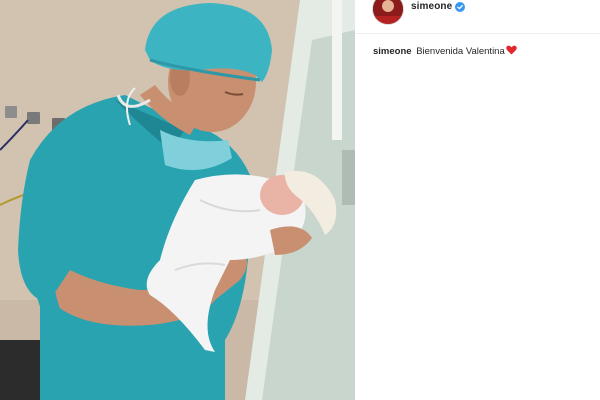  I want to click on post-caption: simeone Bienvenida Valentina, so click(483, 51).